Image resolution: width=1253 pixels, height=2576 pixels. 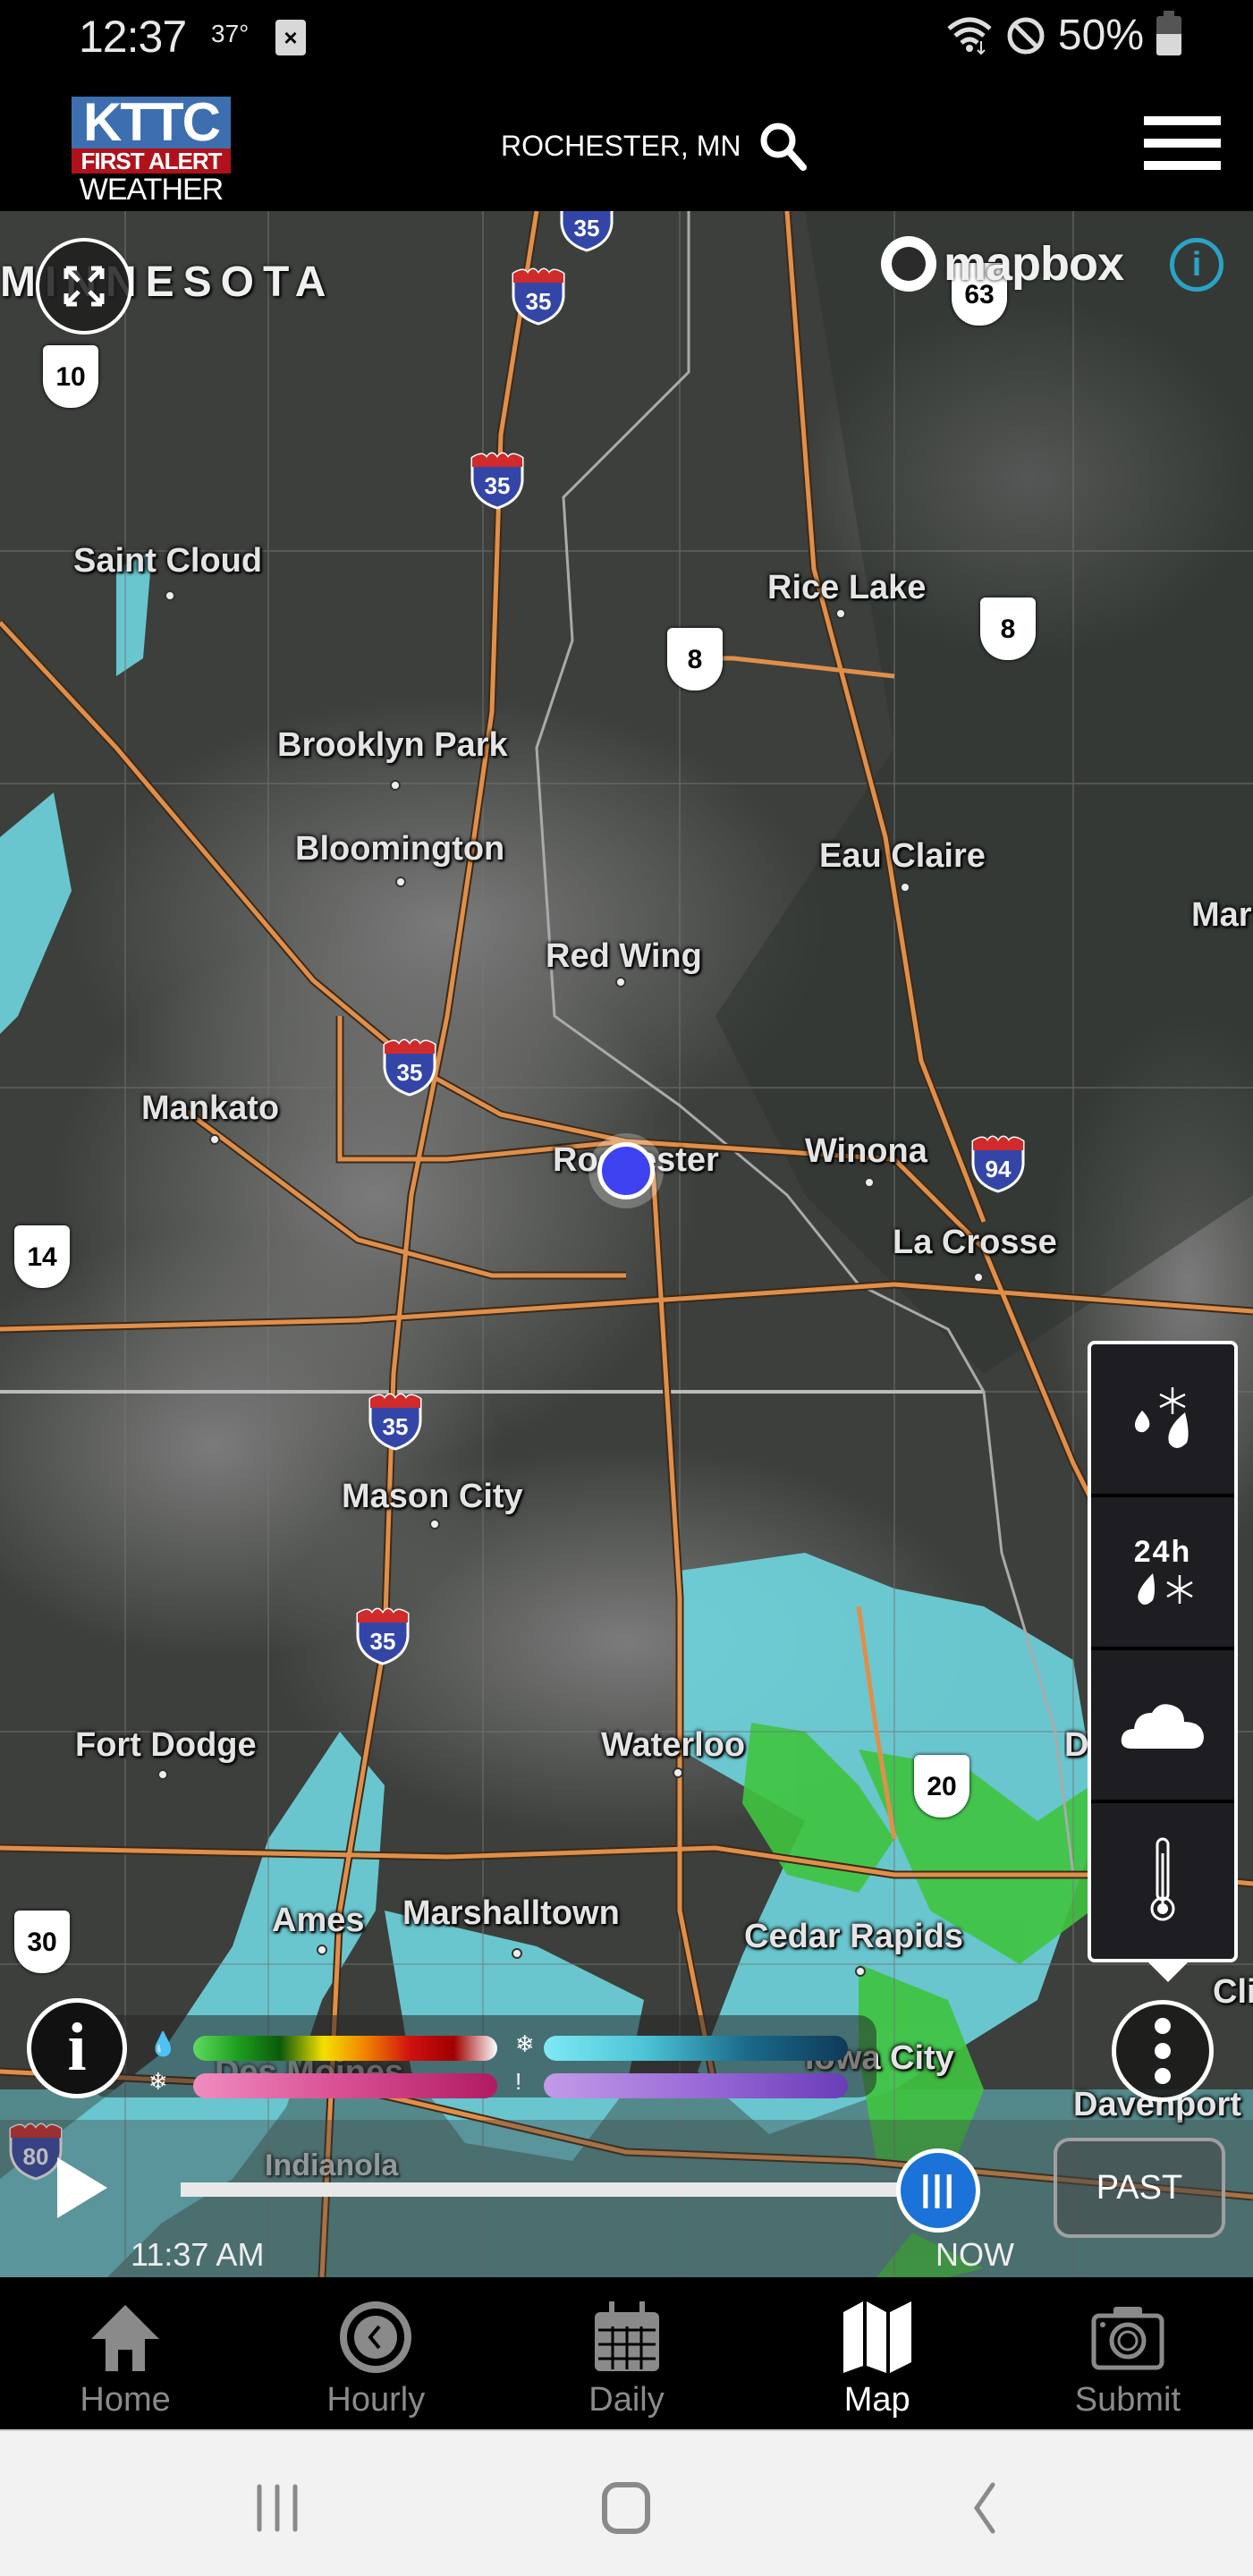 I want to click on interstate-shield: 94, so click(x=998, y=1164).